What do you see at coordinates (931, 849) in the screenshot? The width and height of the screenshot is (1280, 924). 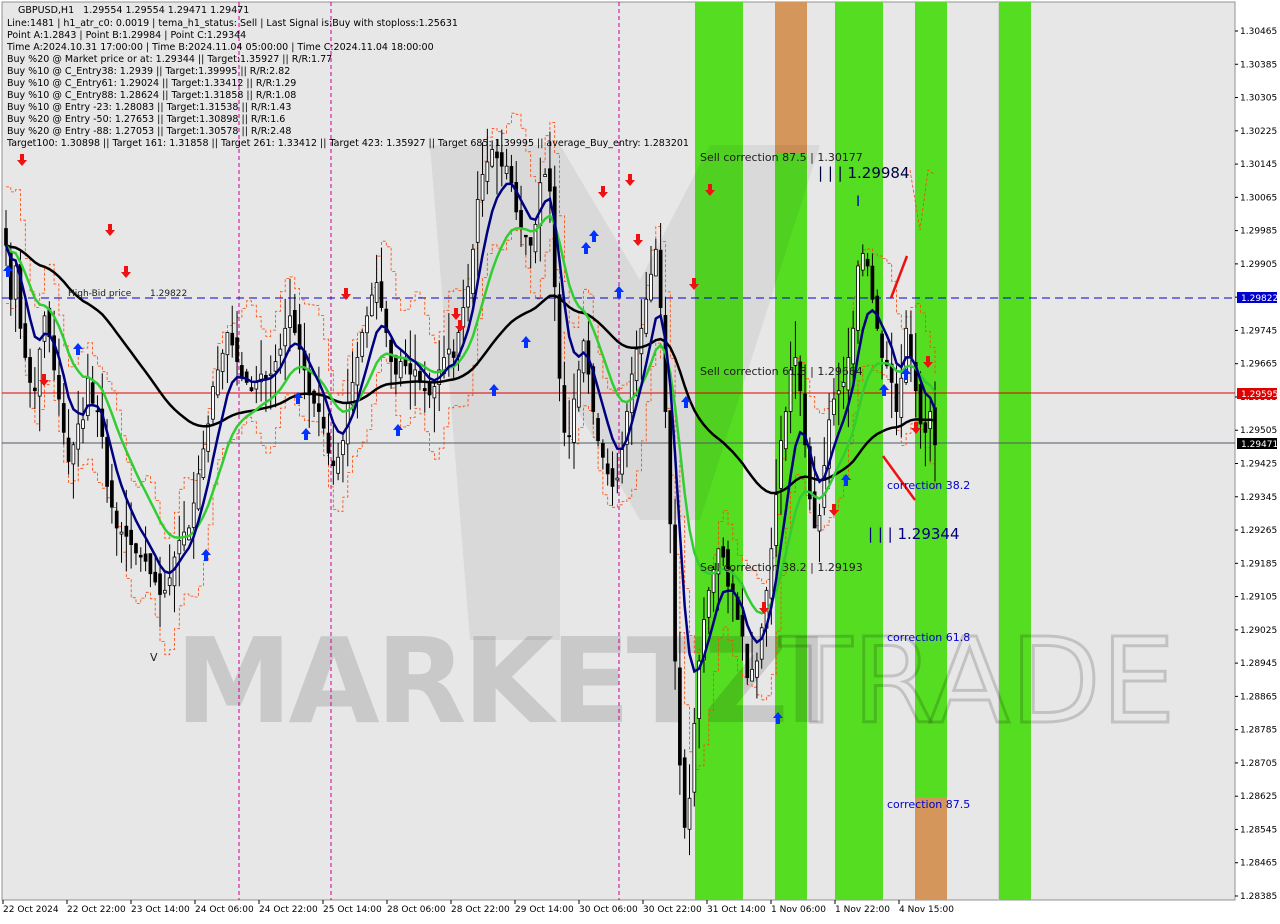 I see `zone-orange-bottom` at bounding box center [931, 849].